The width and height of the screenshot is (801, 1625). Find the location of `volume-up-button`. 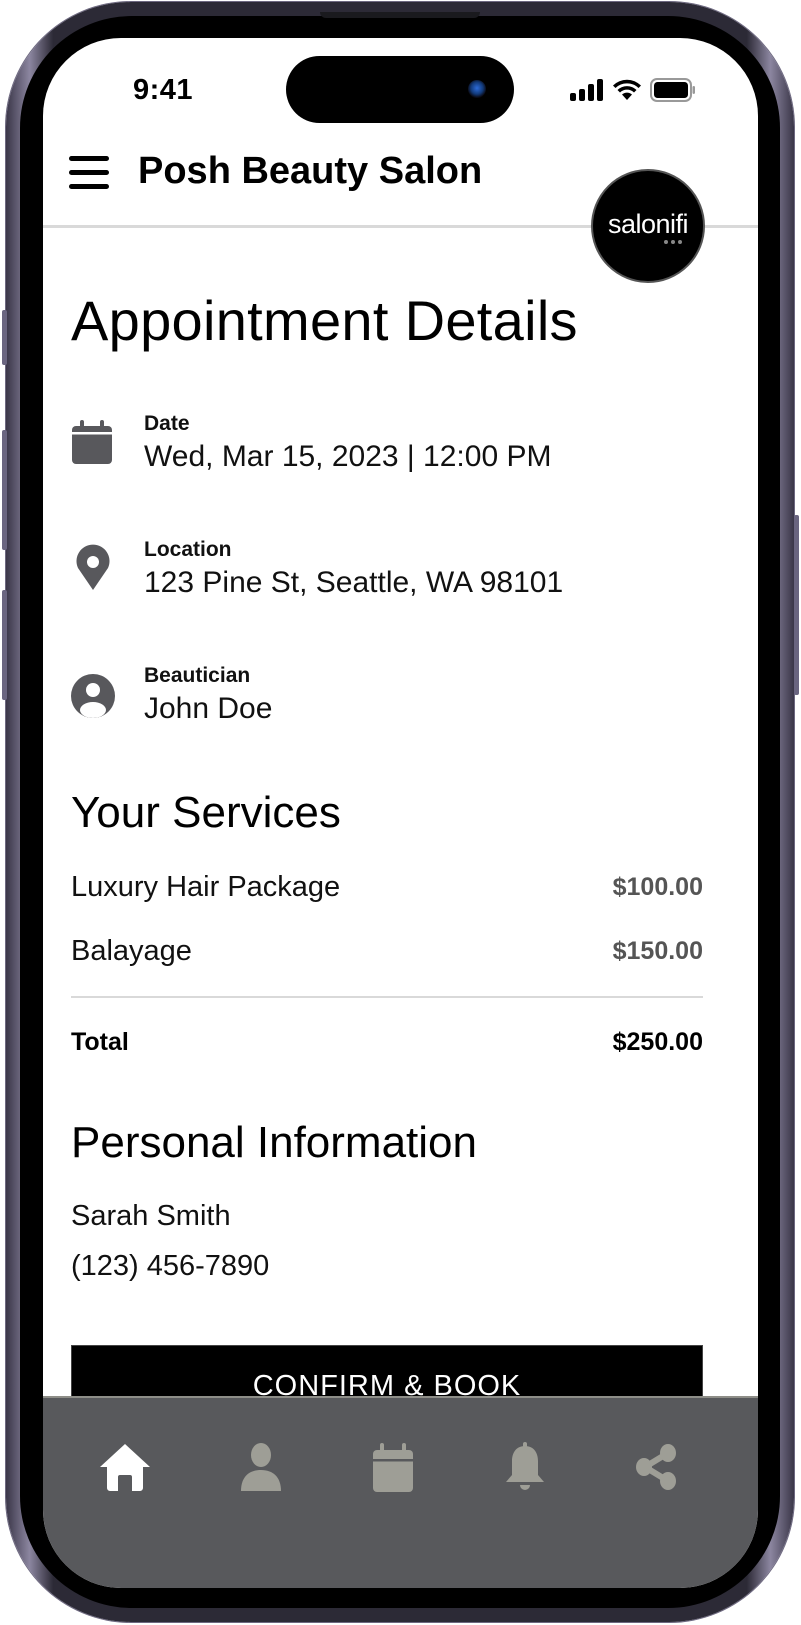

volume-up-button is located at coordinates (4, 490).